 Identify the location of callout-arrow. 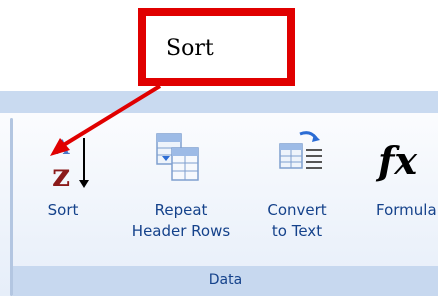
(106, 120).